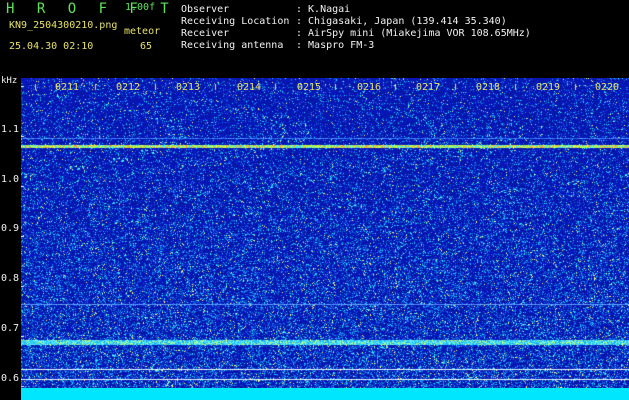 The image size is (629, 400). Describe the element at coordinates (10, 179) in the screenshot. I see `y-tick-label: 1.0` at that location.